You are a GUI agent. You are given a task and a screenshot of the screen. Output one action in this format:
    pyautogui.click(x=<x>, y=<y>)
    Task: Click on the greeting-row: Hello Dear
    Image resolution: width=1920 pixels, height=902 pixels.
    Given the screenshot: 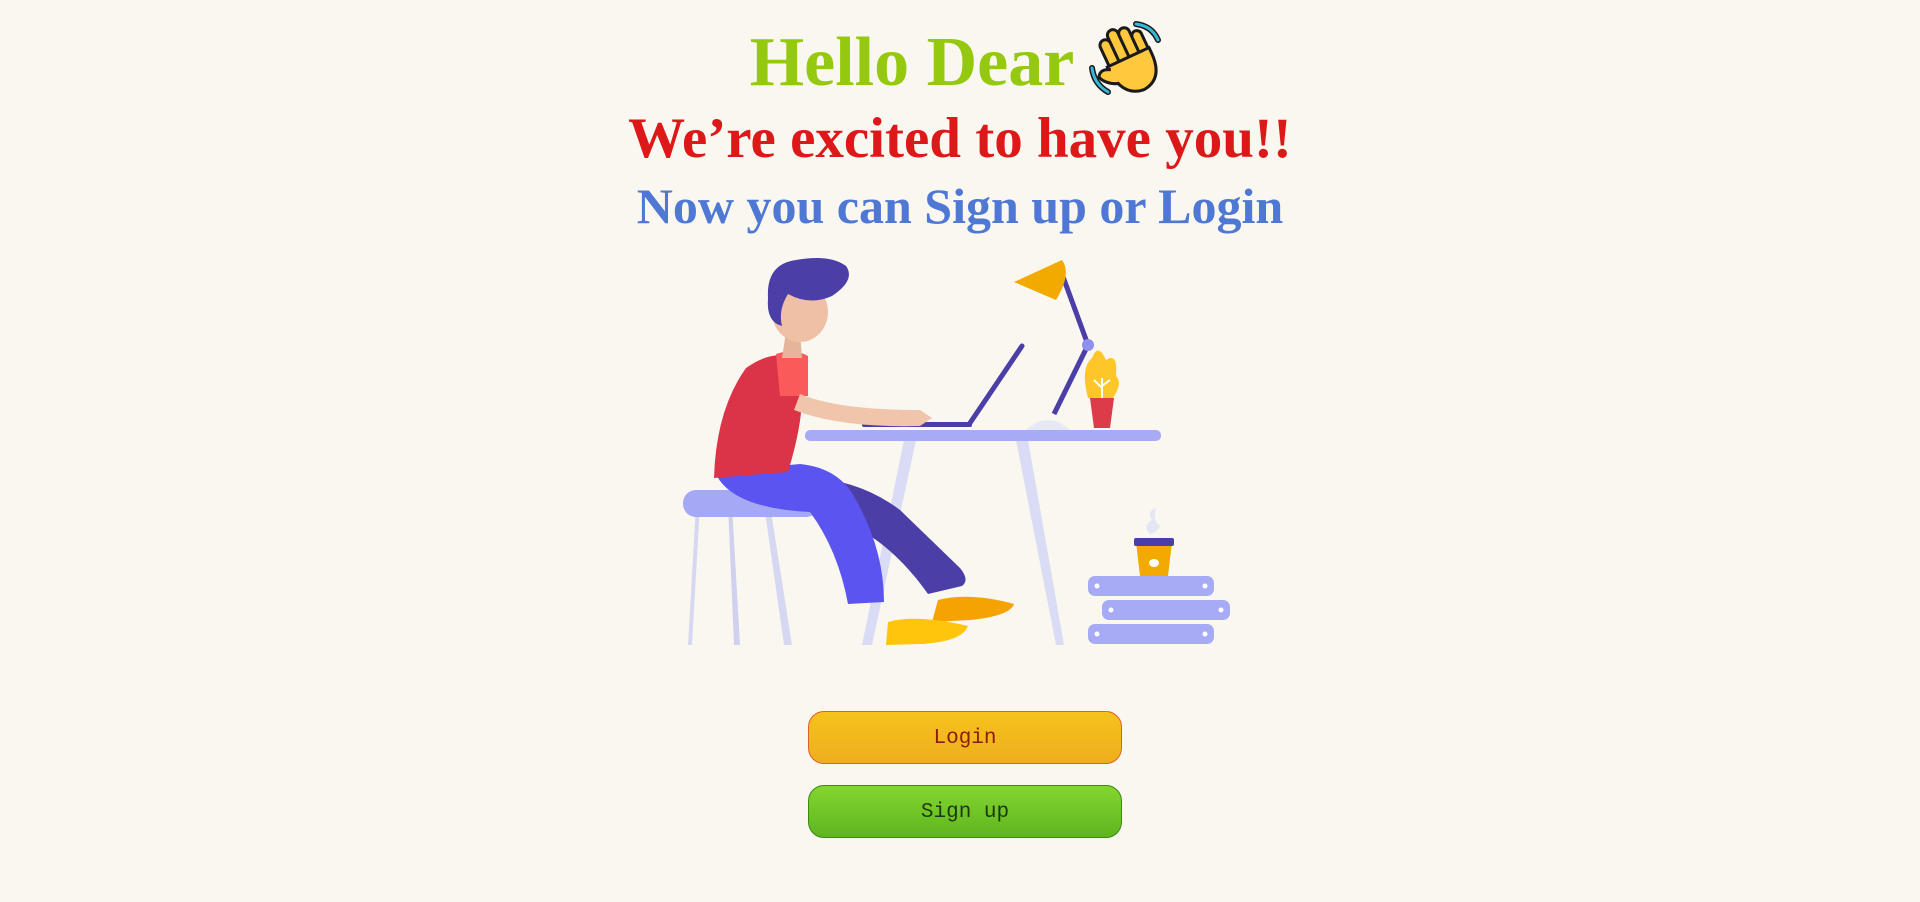 What is the action you would take?
    pyautogui.click(x=960, y=63)
    